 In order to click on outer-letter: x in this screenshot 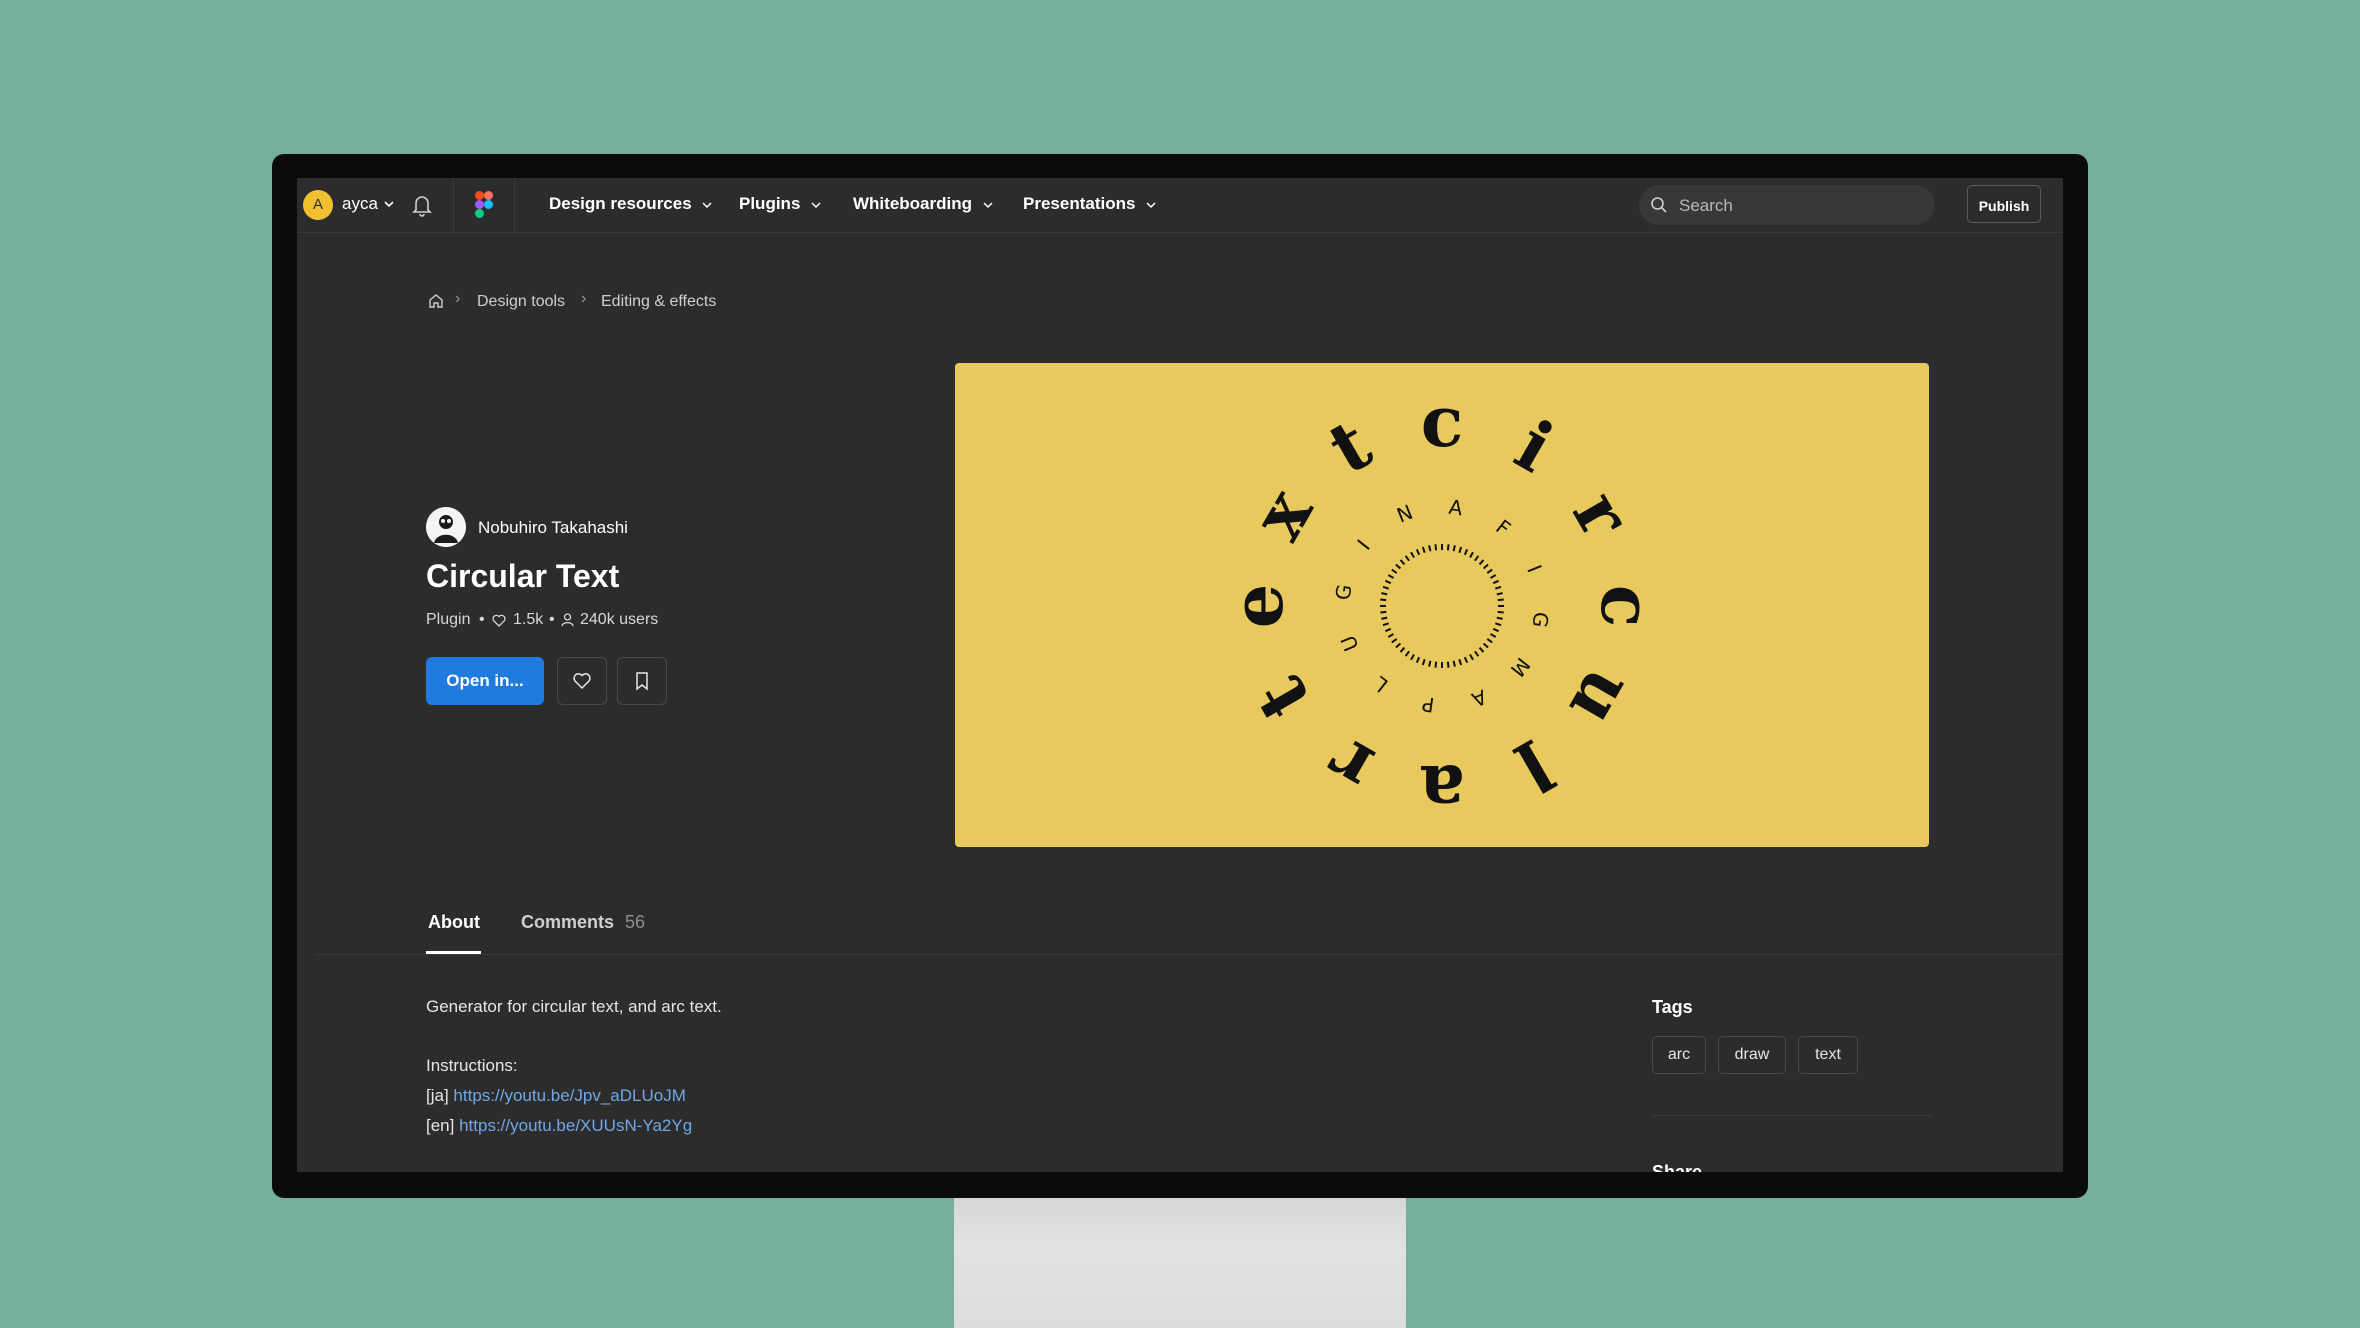, I will do `click(1282, 513)`.